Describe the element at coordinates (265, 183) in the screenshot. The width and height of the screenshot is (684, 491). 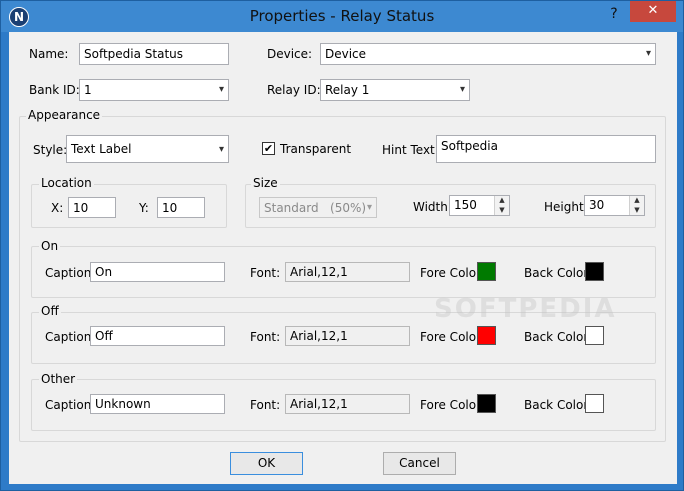
I see `size-title: Size` at that location.